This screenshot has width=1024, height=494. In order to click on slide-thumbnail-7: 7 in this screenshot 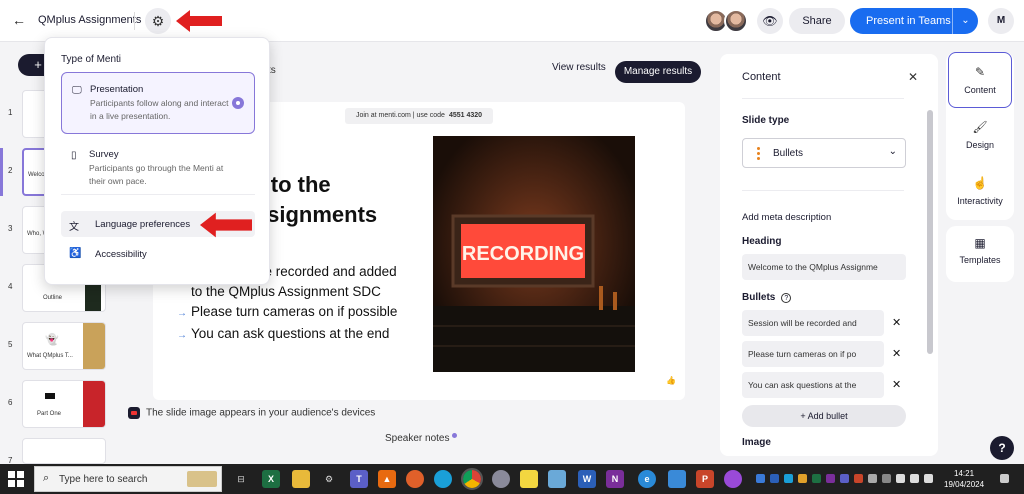, I will do `click(58, 451)`.